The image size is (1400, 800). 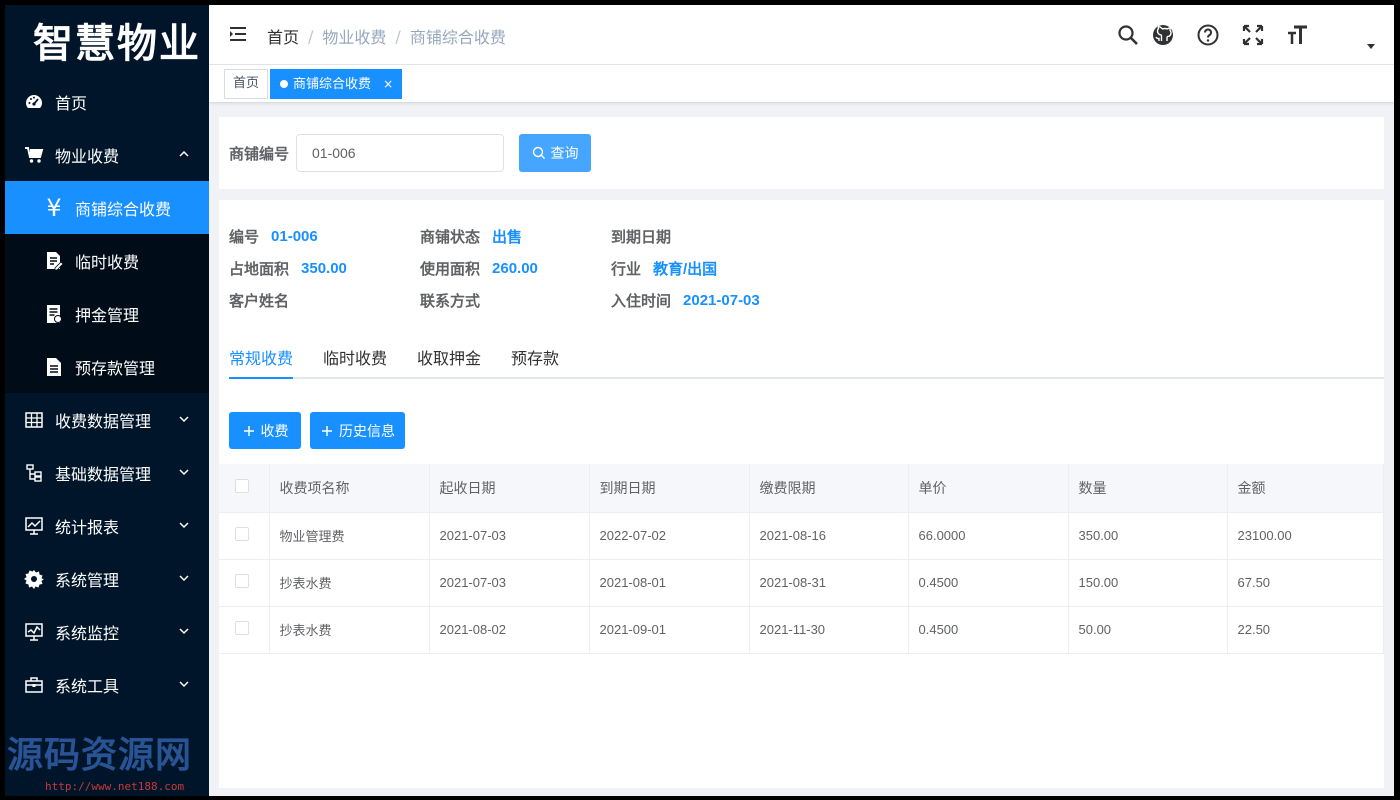 I want to click on receipt-icon, so click(x=54, y=314).